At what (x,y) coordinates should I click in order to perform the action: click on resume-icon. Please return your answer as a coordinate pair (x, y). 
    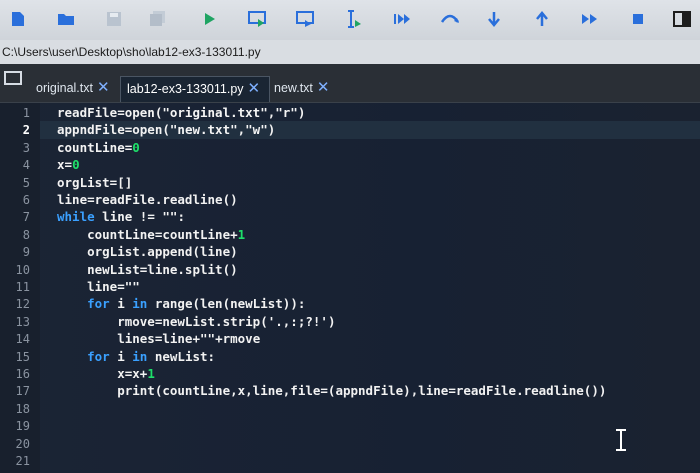
    Looking at the image, I should click on (402, 19).